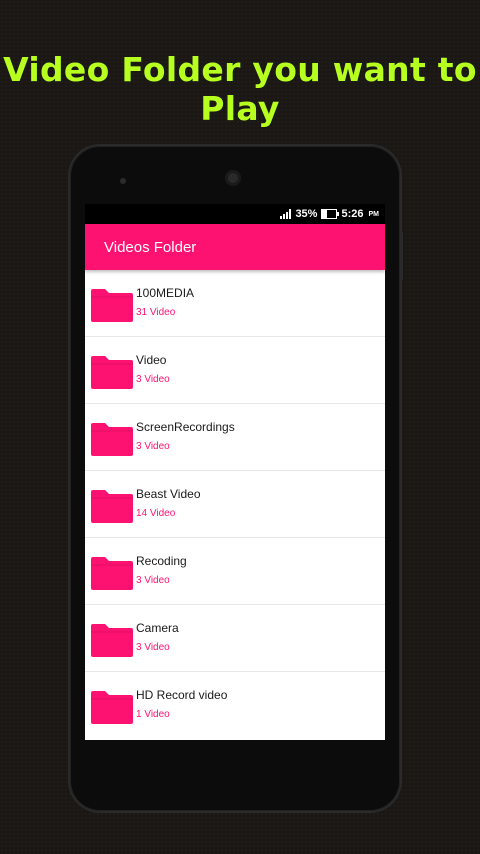 The height and width of the screenshot is (854, 480). Describe the element at coordinates (156, 312) in the screenshot. I see `folder-count: 31 Video` at that location.